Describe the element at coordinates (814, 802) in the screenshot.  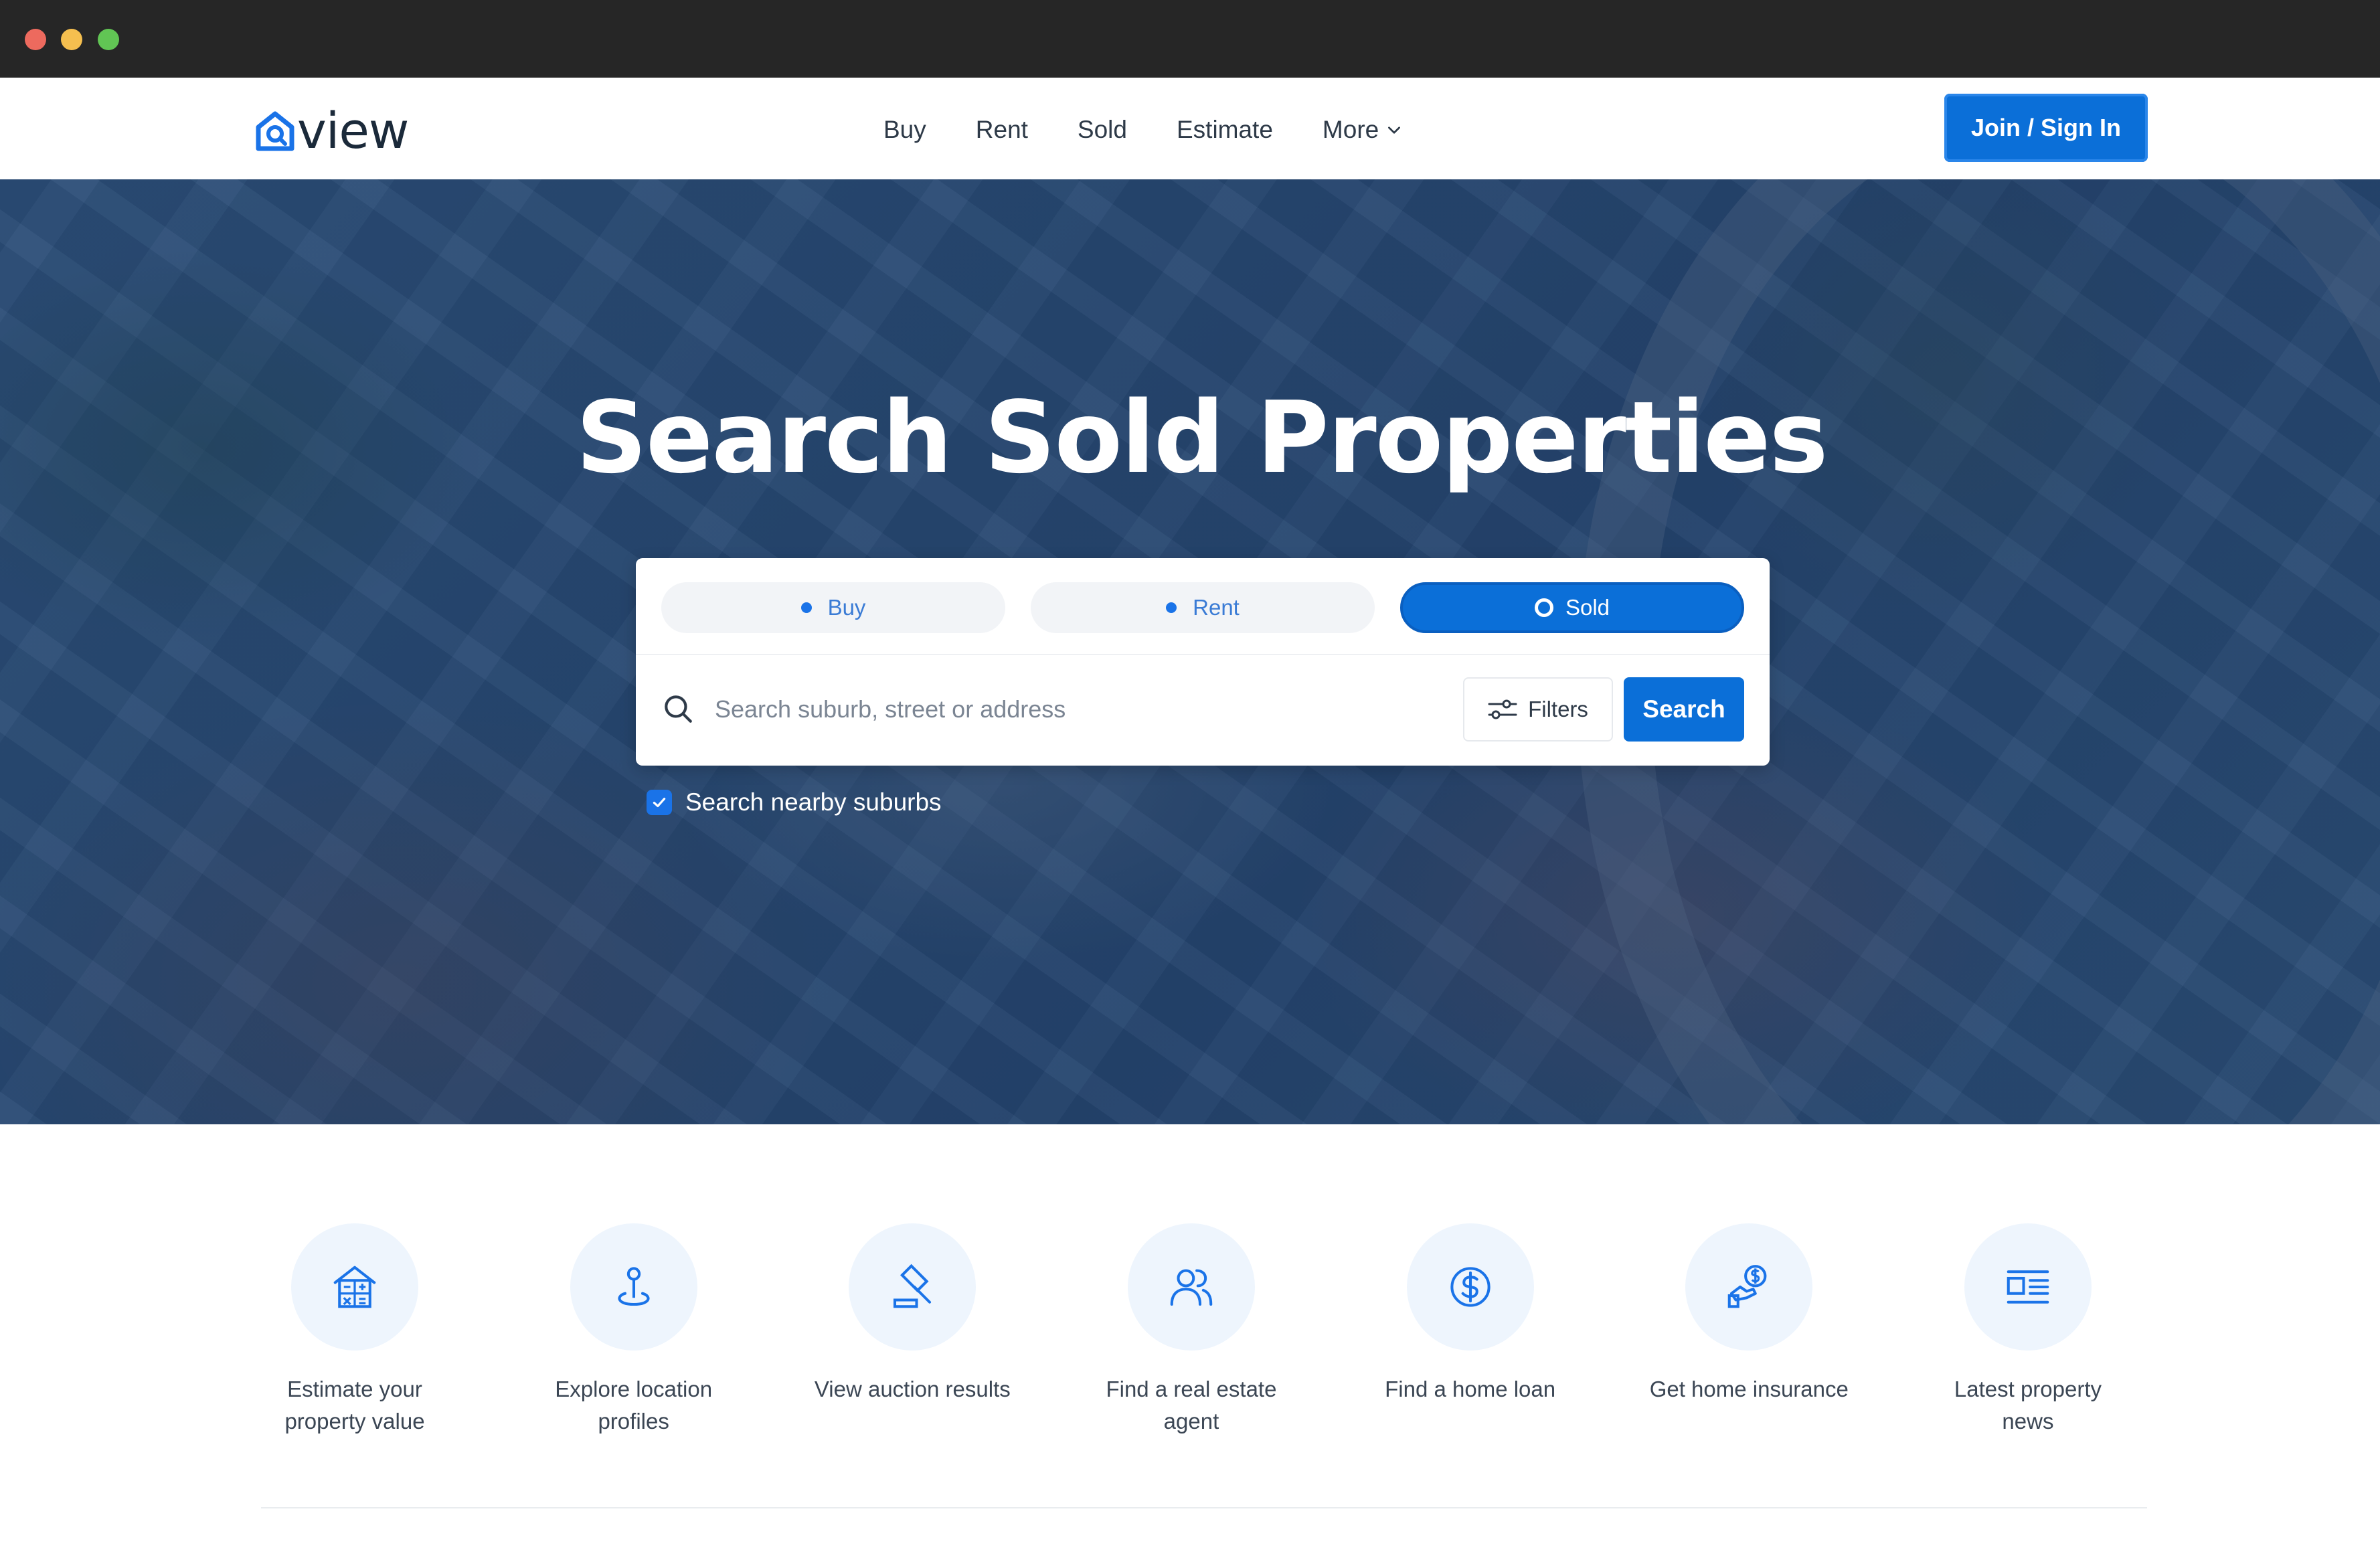
I see `nearby-label: Search nearby suburbs` at that location.